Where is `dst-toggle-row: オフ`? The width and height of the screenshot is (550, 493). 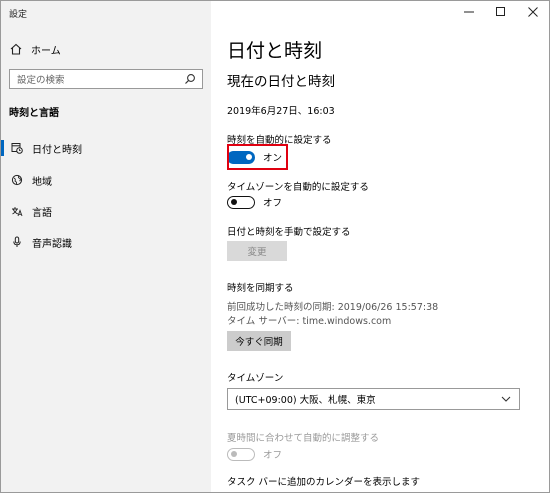
dst-toggle-row: オフ is located at coordinates (254, 454).